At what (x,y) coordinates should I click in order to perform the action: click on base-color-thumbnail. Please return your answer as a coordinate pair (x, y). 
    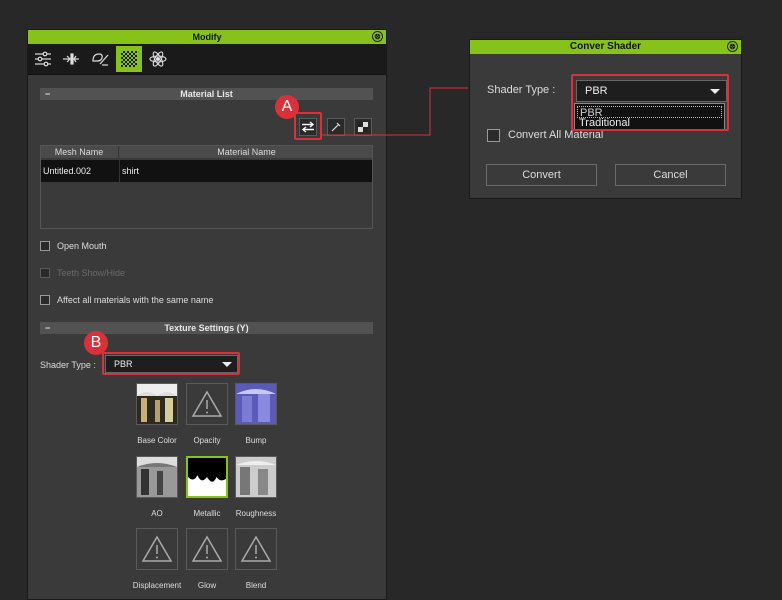
    Looking at the image, I should click on (157, 404).